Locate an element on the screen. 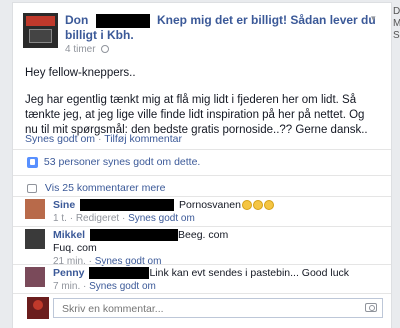  author-avatar is located at coordinates (40, 30).